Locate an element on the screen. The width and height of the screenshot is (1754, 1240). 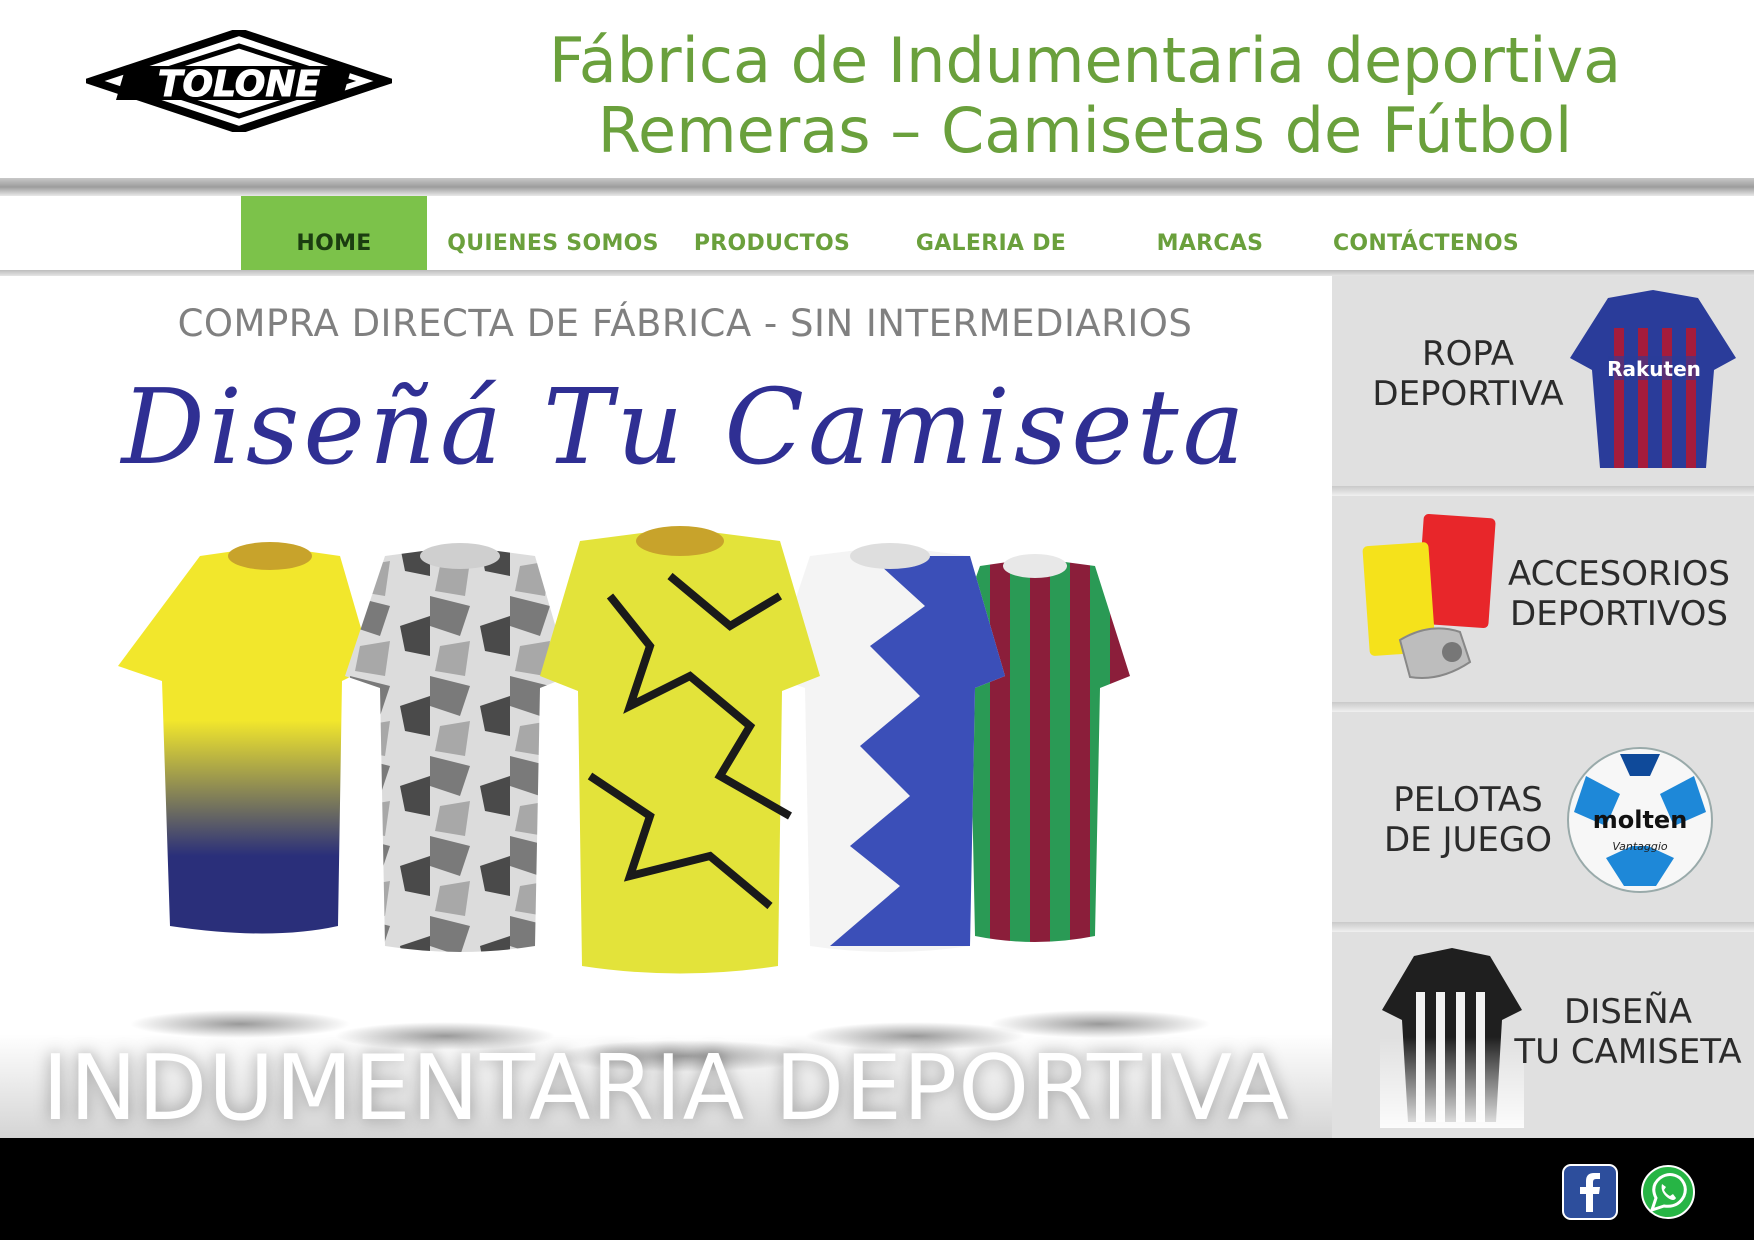
sidebar-item-label: DISEÑA TU CAMISETA is located at coordinates (1628, 1032).